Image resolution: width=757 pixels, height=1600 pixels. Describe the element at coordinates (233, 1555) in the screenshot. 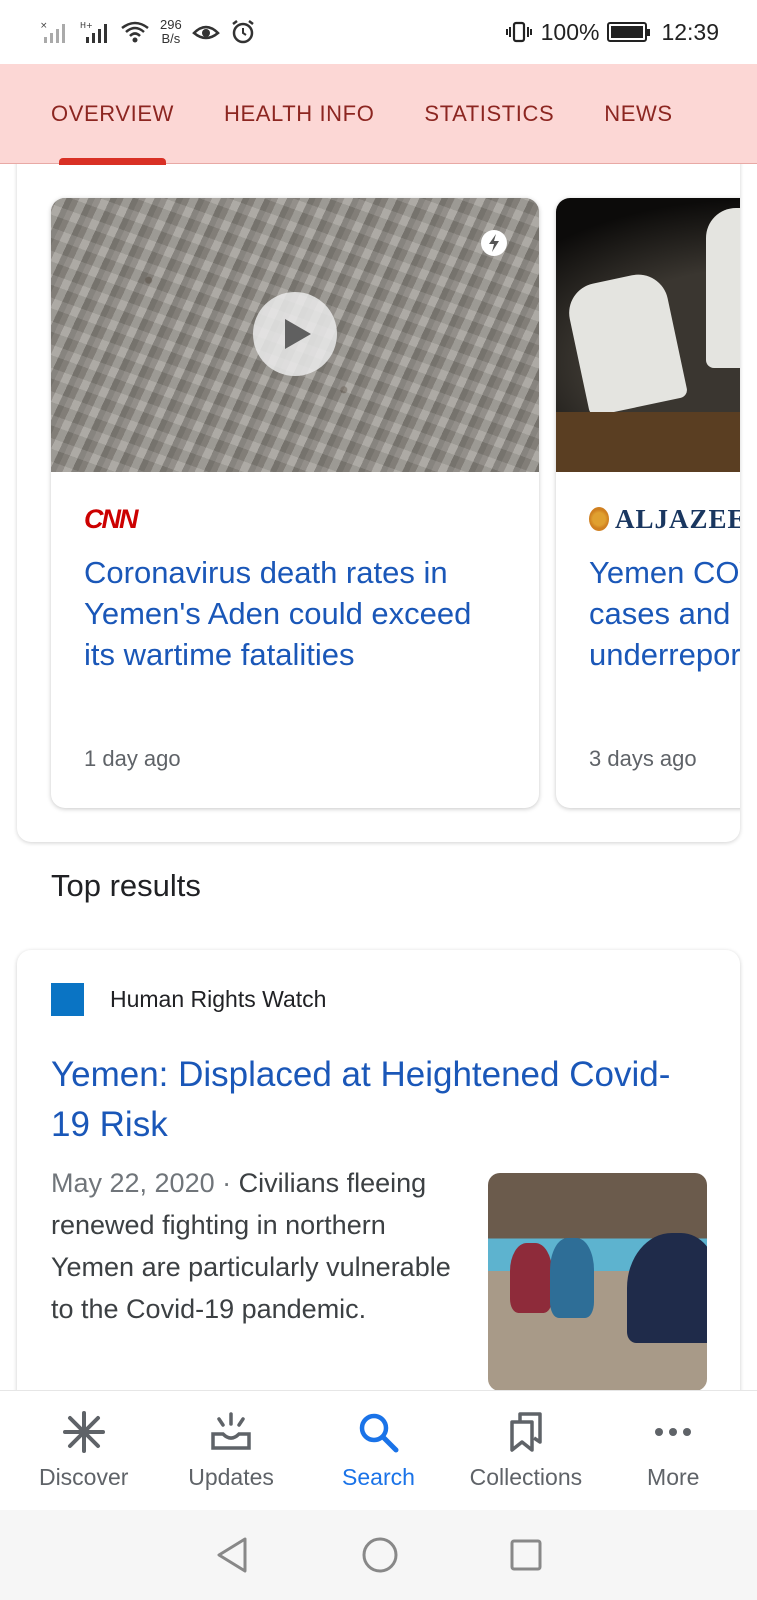

I see `back-triangle-icon` at that location.